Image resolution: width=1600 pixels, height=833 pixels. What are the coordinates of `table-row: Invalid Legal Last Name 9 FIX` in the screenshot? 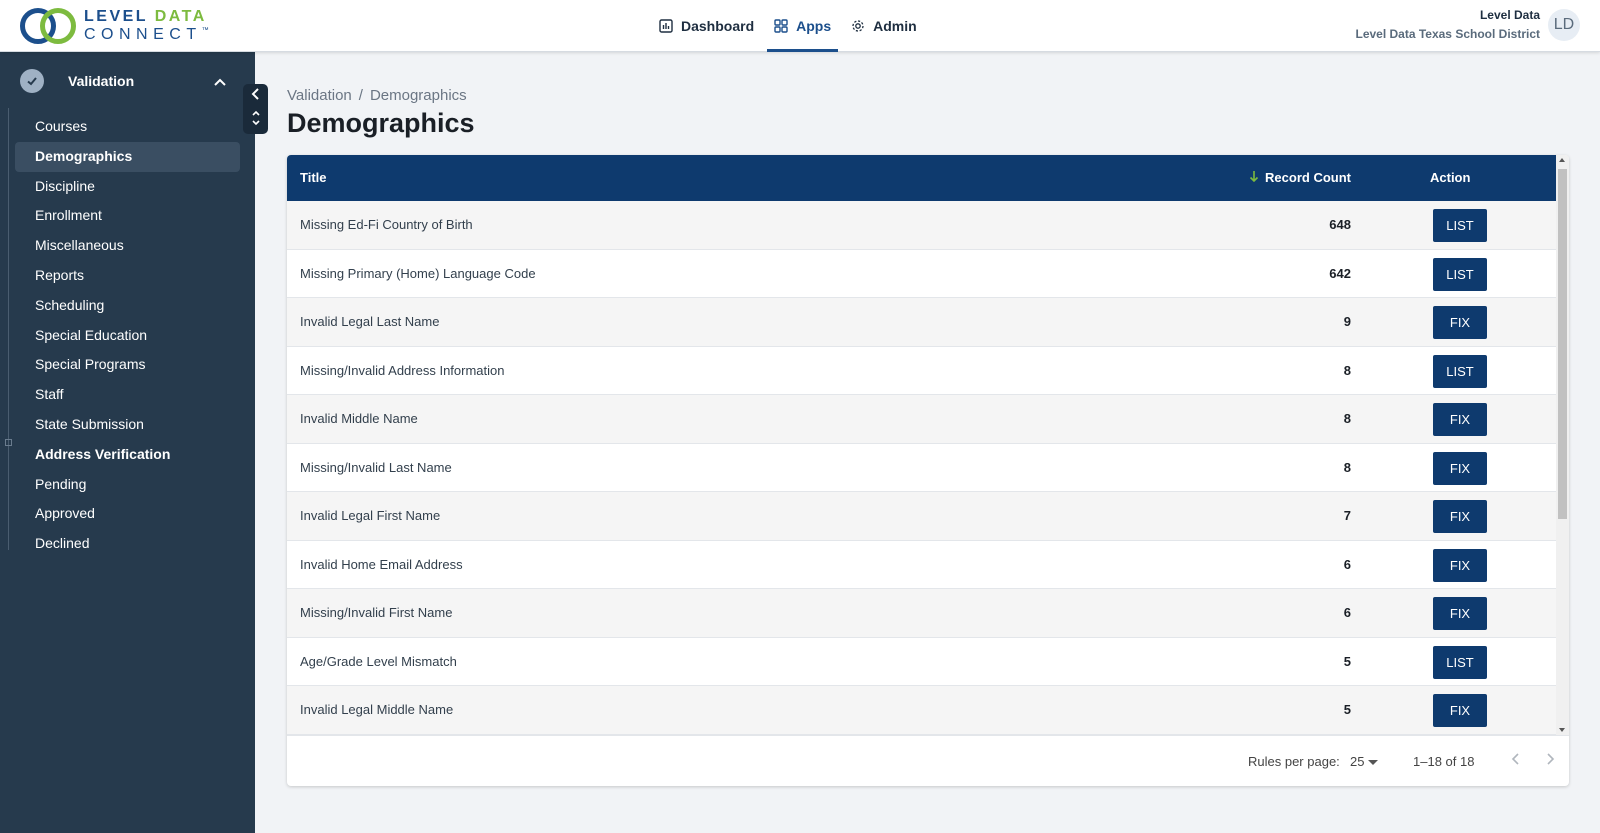 It's located at (921, 322).